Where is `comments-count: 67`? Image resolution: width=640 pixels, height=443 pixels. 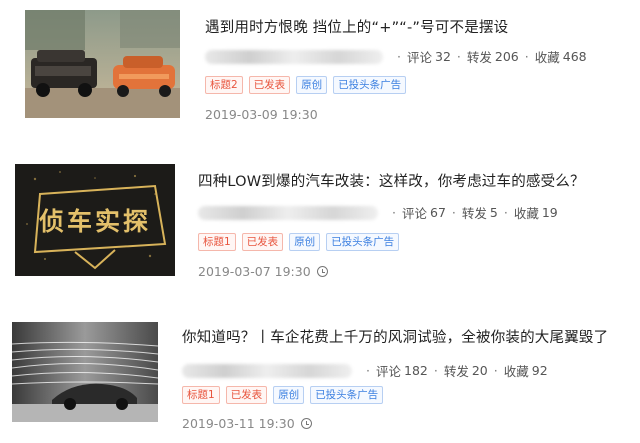 comments-count: 67 is located at coordinates (438, 212).